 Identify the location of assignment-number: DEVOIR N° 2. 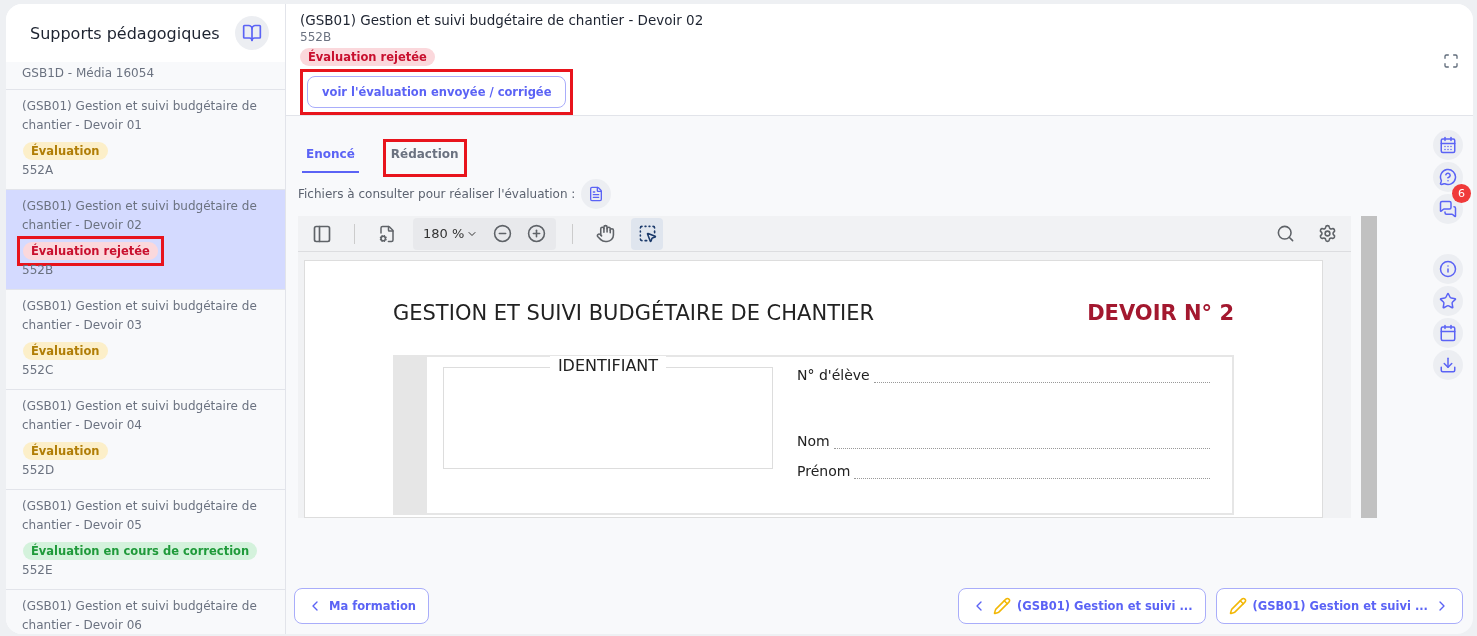
(1160, 313).